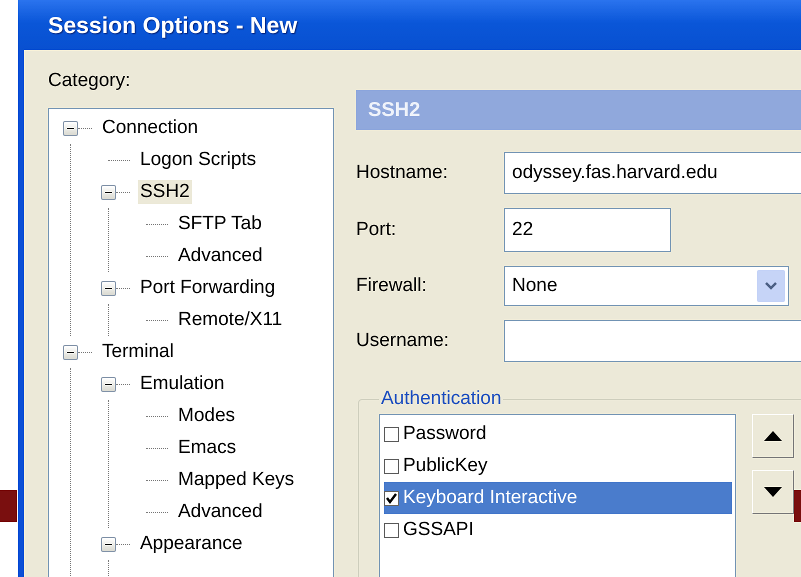 The width and height of the screenshot is (801, 577). Describe the element at coordinates (377, 230) in the screenshot. I see `field-label: Port:` at that location.